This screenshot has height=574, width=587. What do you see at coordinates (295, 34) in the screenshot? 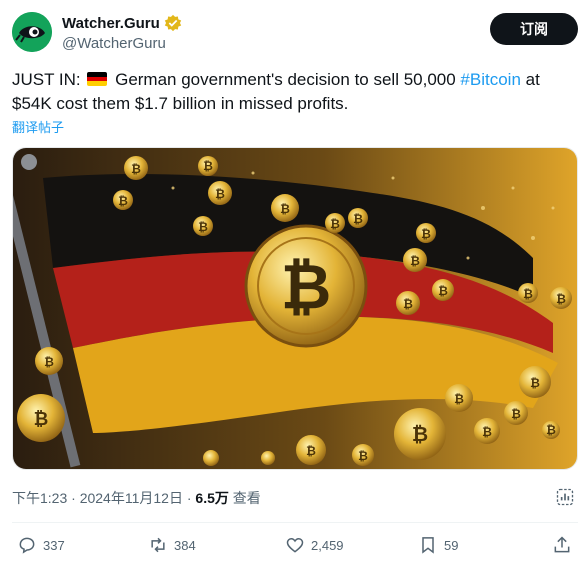
I see `tweet-header: Watcher.Guru @WatcherGuru 订阅` at bounding box center [295, 34].